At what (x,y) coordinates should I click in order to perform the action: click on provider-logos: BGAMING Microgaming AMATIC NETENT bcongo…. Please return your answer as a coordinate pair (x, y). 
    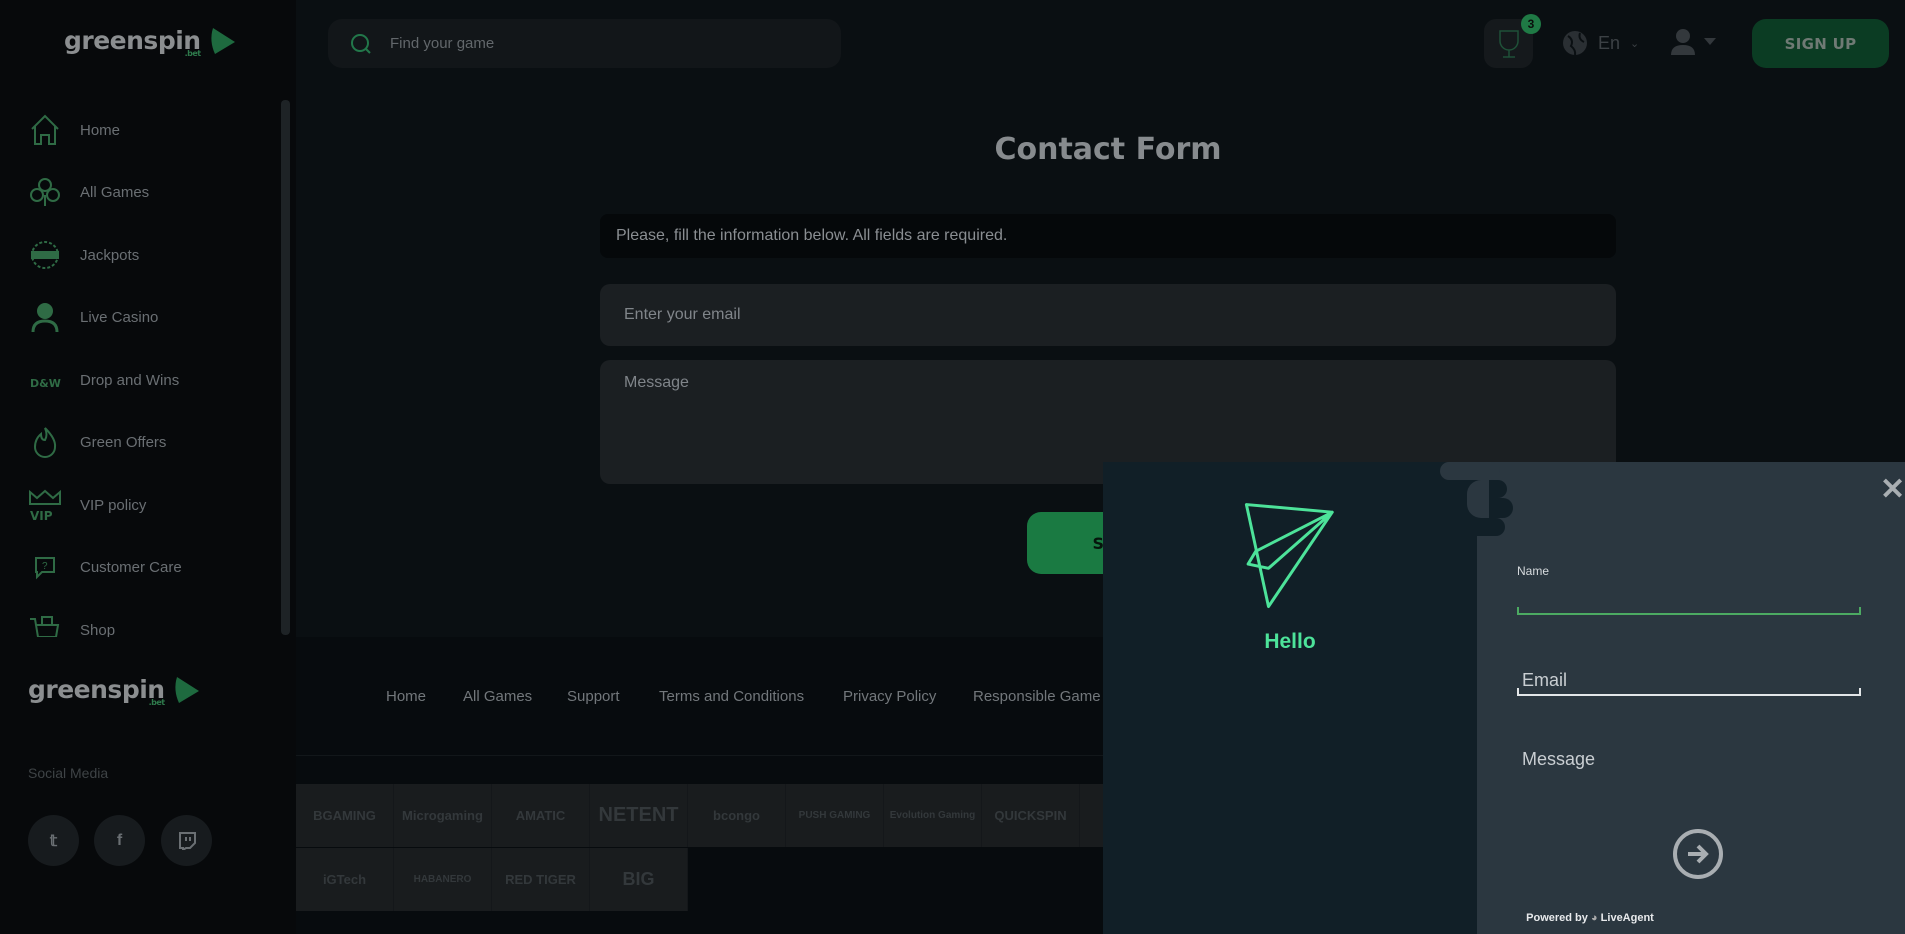
    Looking at the image, I should click on (711, 847).